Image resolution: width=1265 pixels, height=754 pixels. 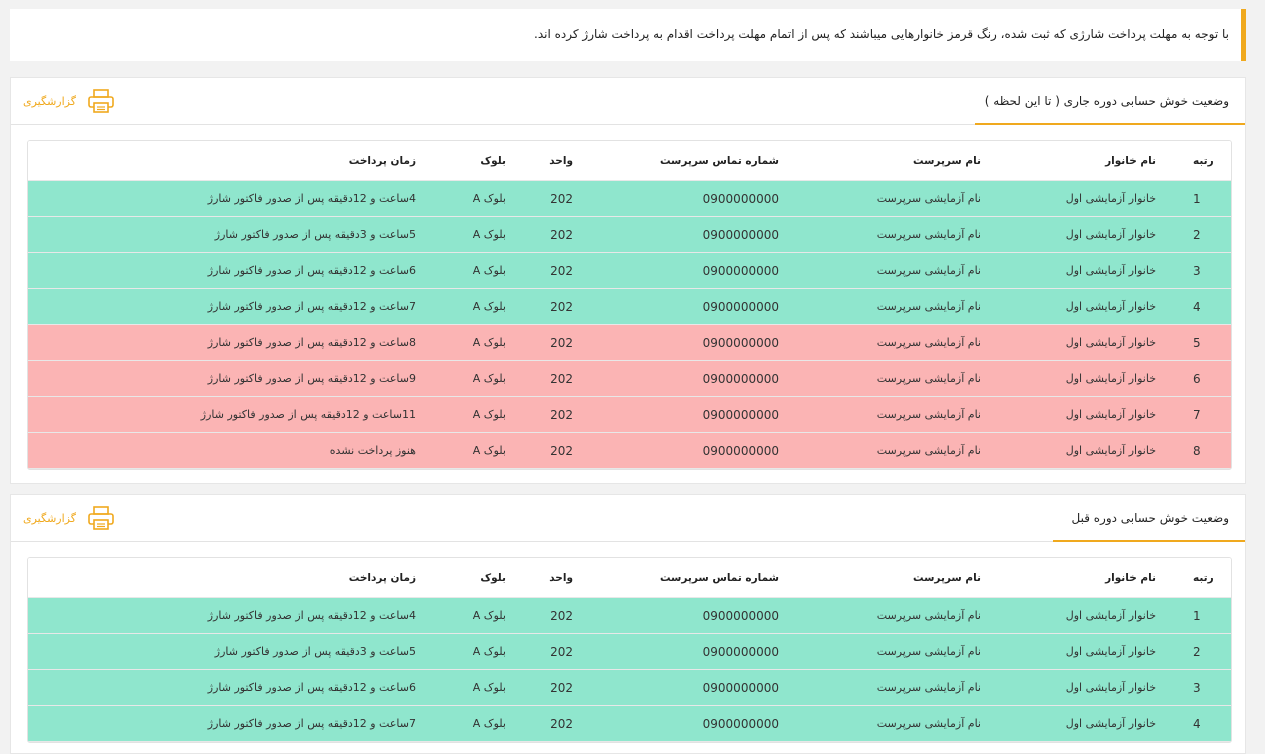 What do you see at coordinates (1150, 518) in the screenshot?
I see `previous-period-title: وضعیت خوش حسابی دوره قبل` at bounding box center [1150, 518].